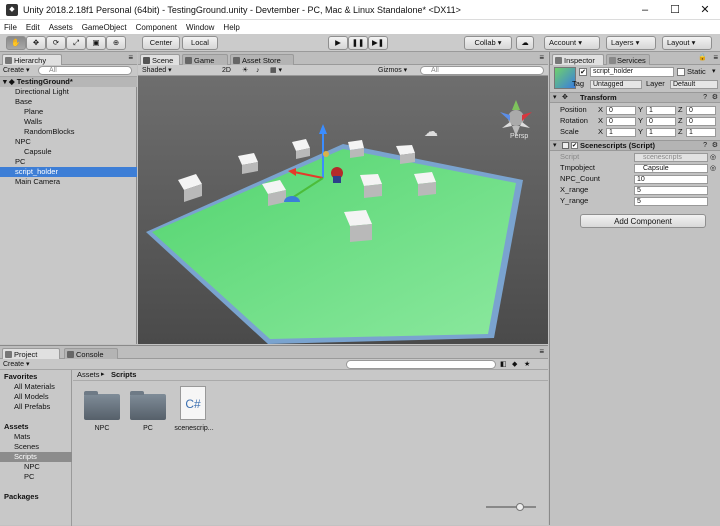 This screenshot has height=526, width=720. Describe the element at coordinates (378, 43) in the screenshot. I see `step-button: ▶❚` at that location.